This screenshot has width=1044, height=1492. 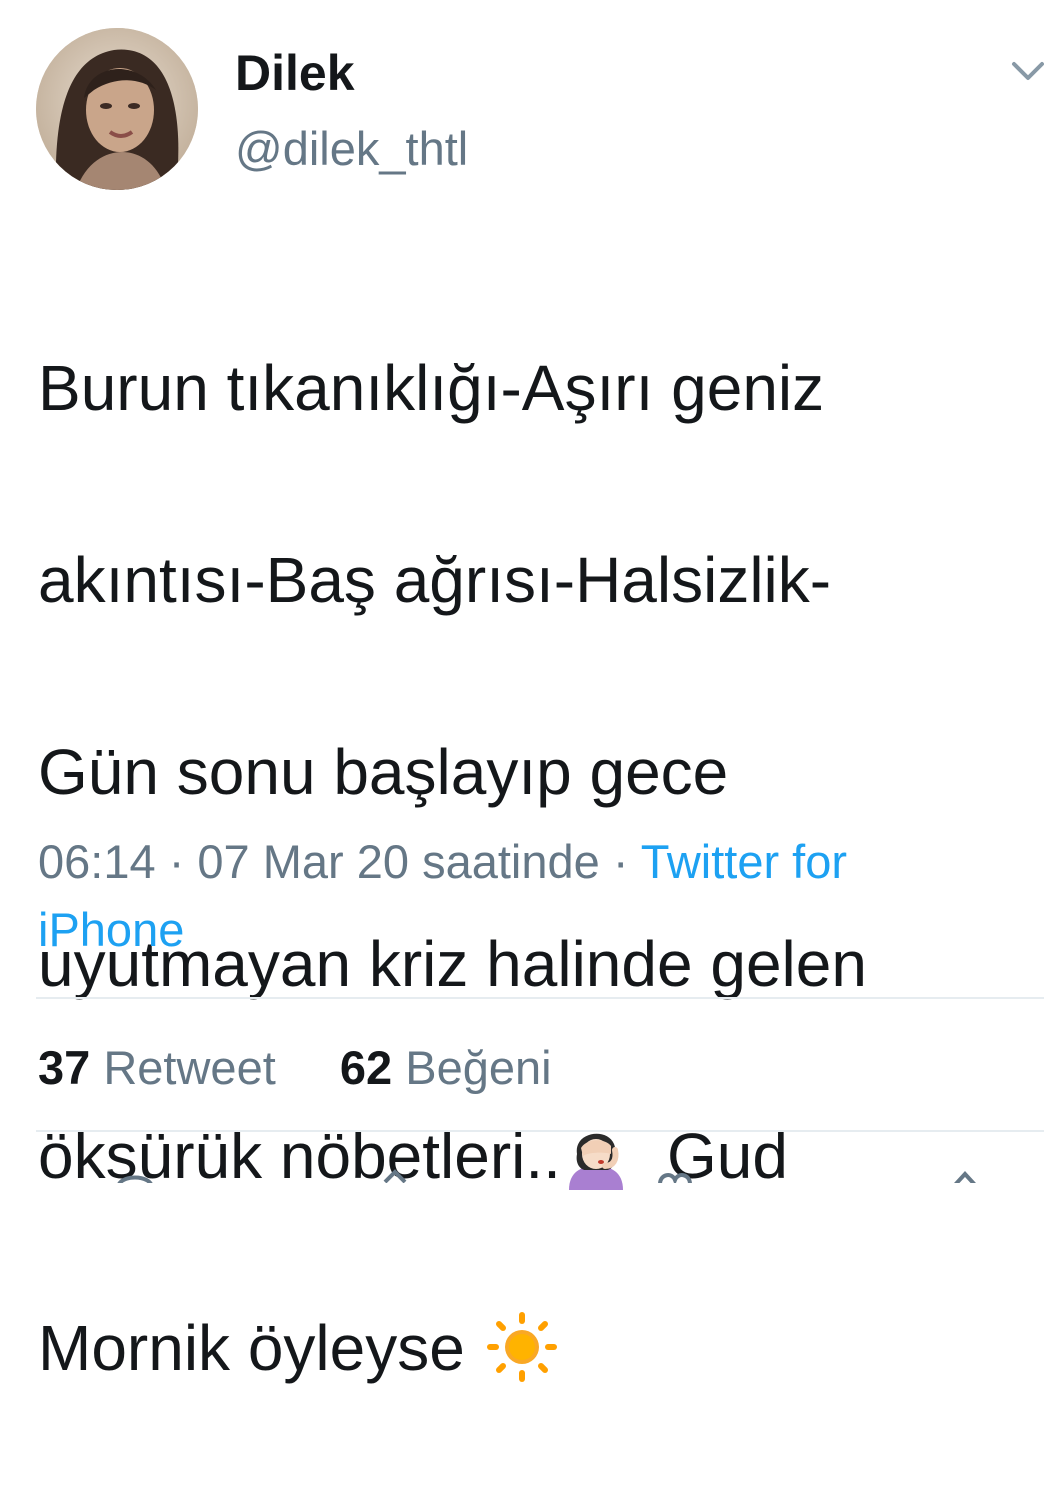 I want to click on tweet-stats: 37 Retweet 62 Beğeni, so click(x=295, y=1068).